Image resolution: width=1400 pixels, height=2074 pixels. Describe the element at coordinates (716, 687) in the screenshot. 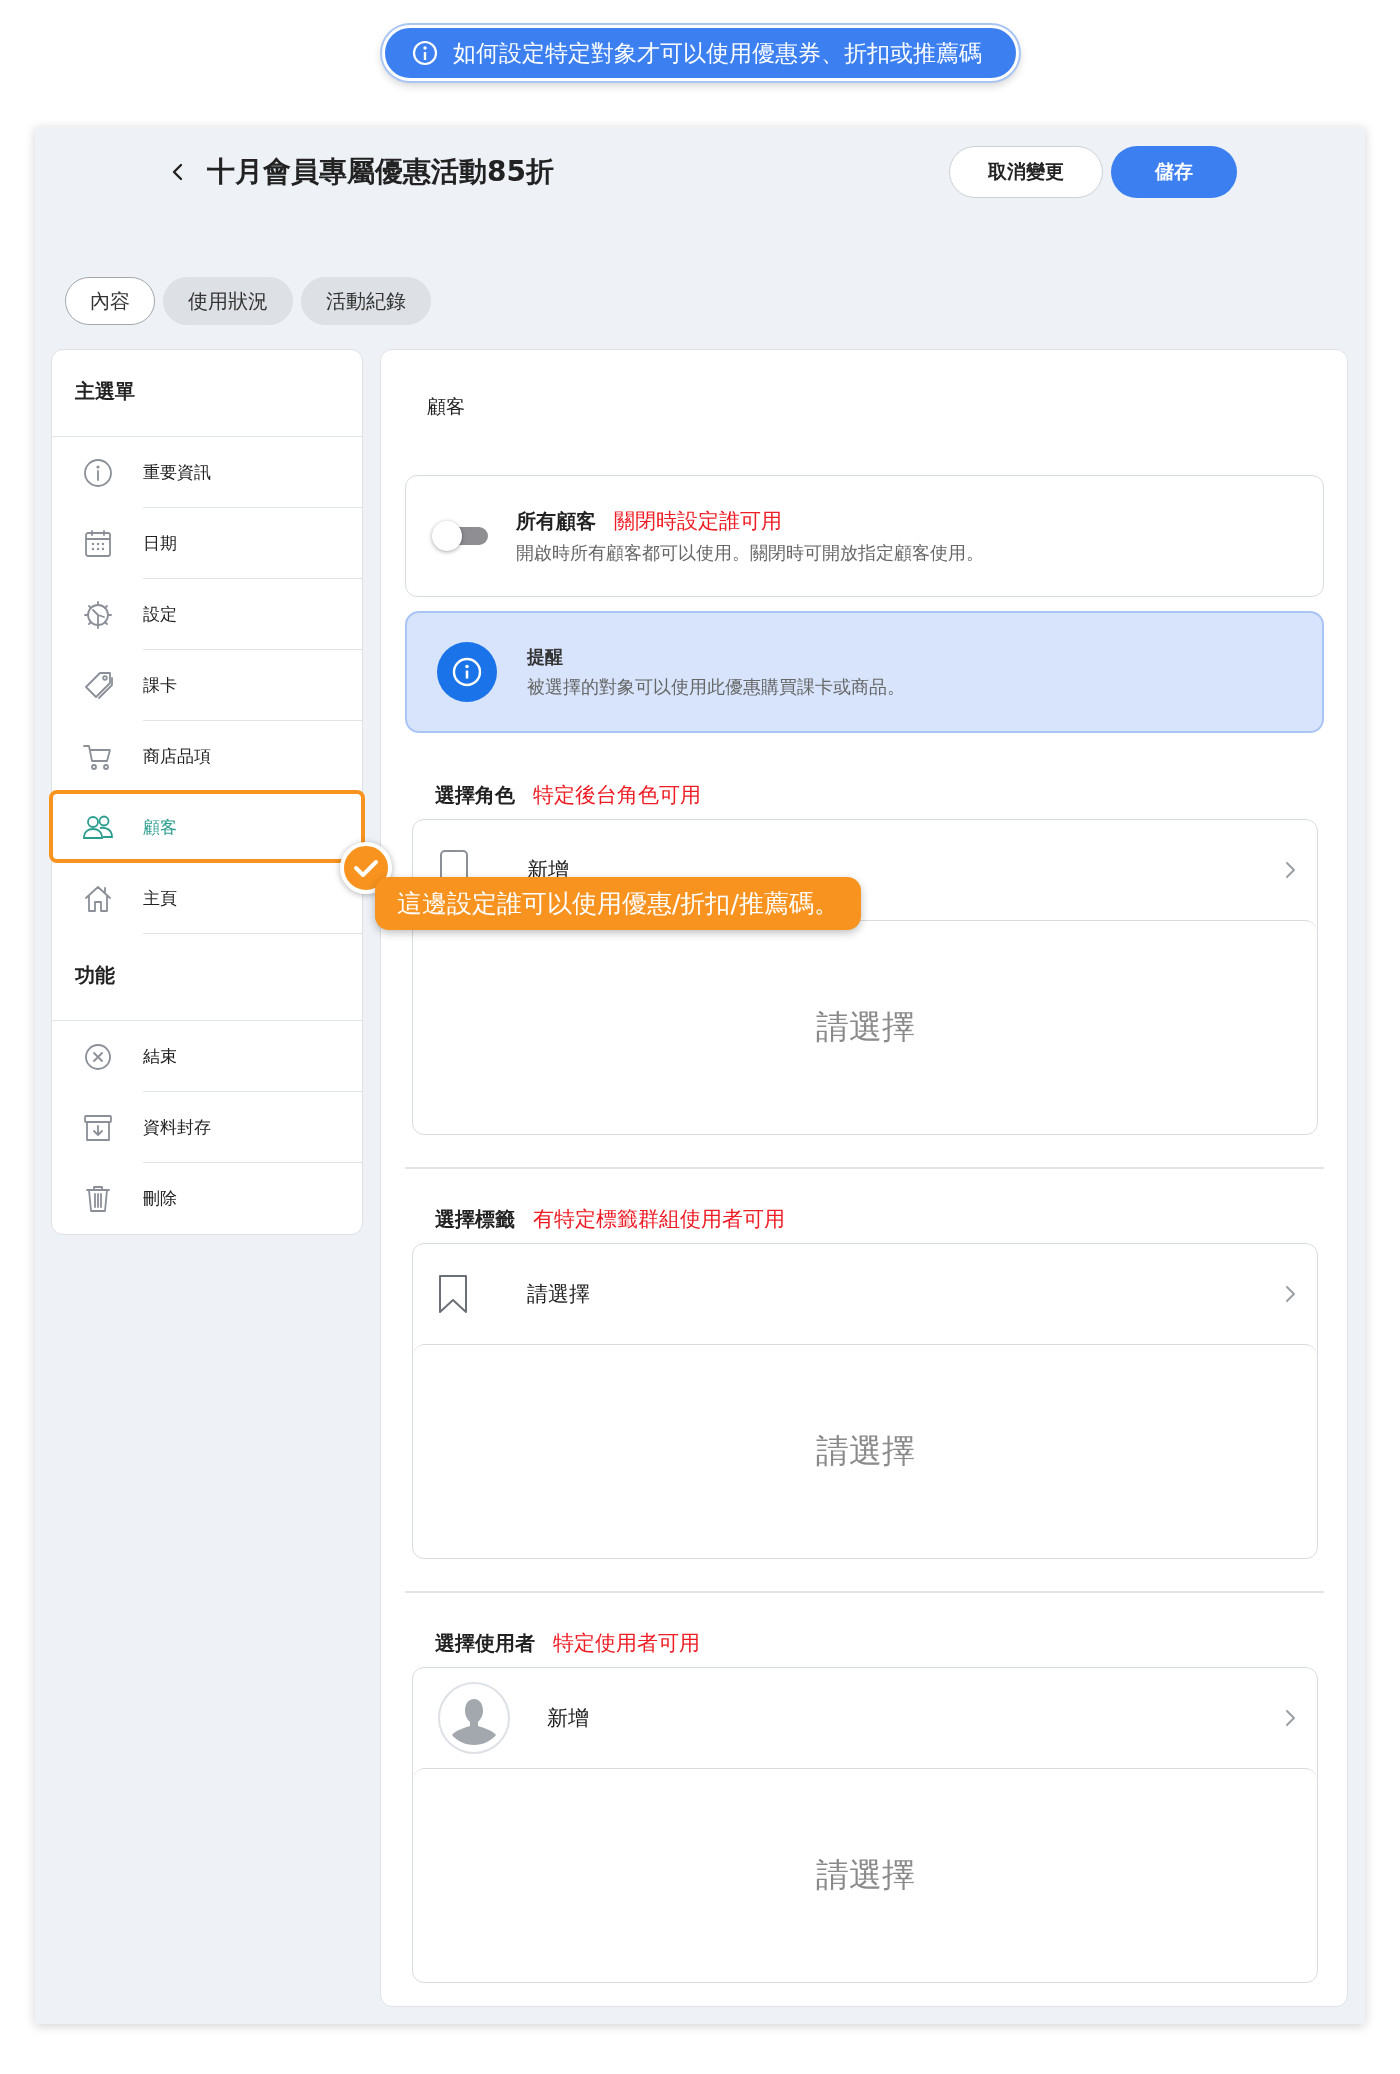

I see `alert-text: 被選擇的對象可以使用此優惠購買課卡或商品。` at that location.